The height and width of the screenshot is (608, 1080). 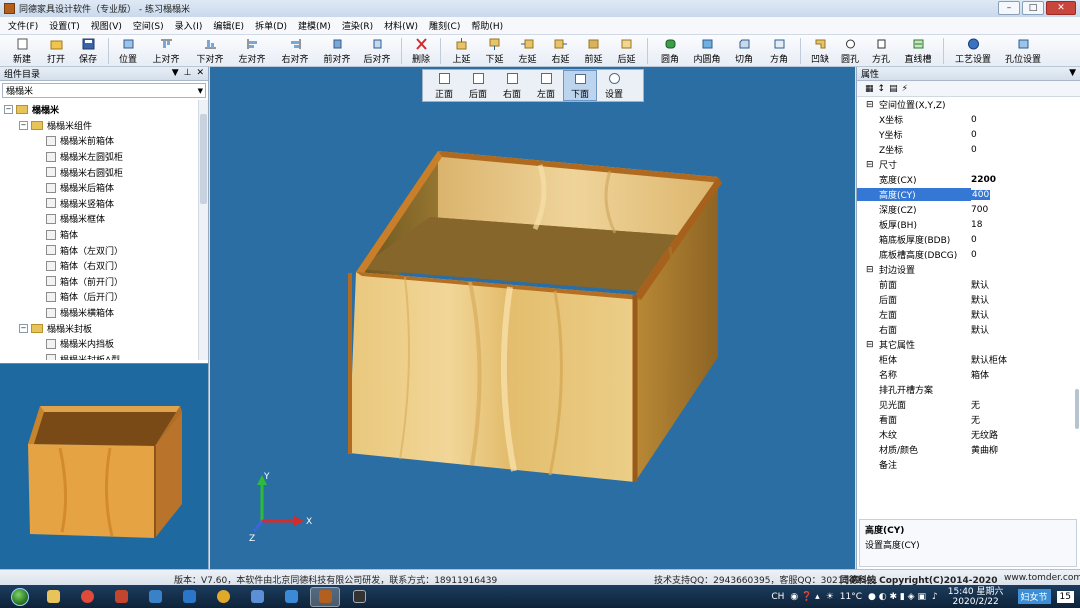 What do you see at coordinates (104, 157) in the screenshot?
I see `tree-node: 榻榻米左圆弧柜` at bounding box center [104, 157].